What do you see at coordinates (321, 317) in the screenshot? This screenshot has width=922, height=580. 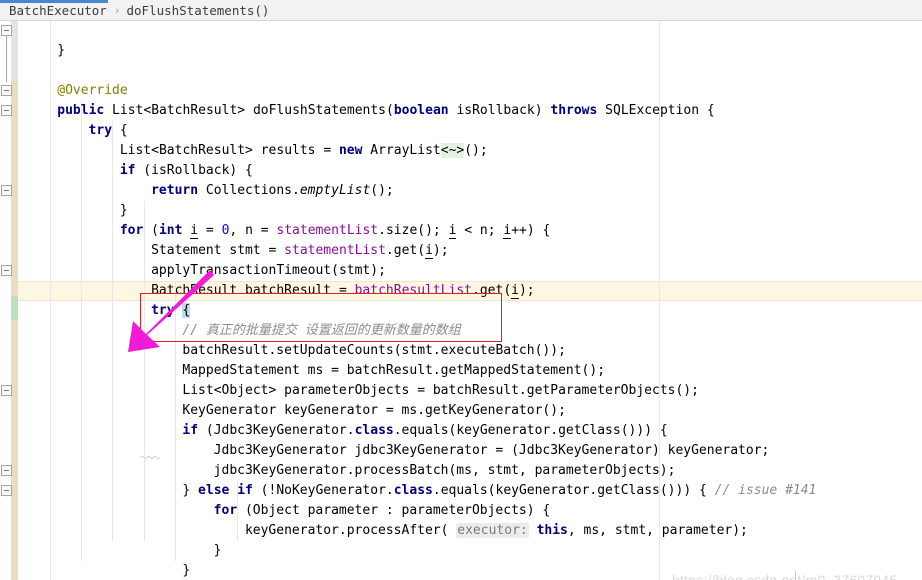 I see `red-highlight-box` at bounding box center [321, 317].